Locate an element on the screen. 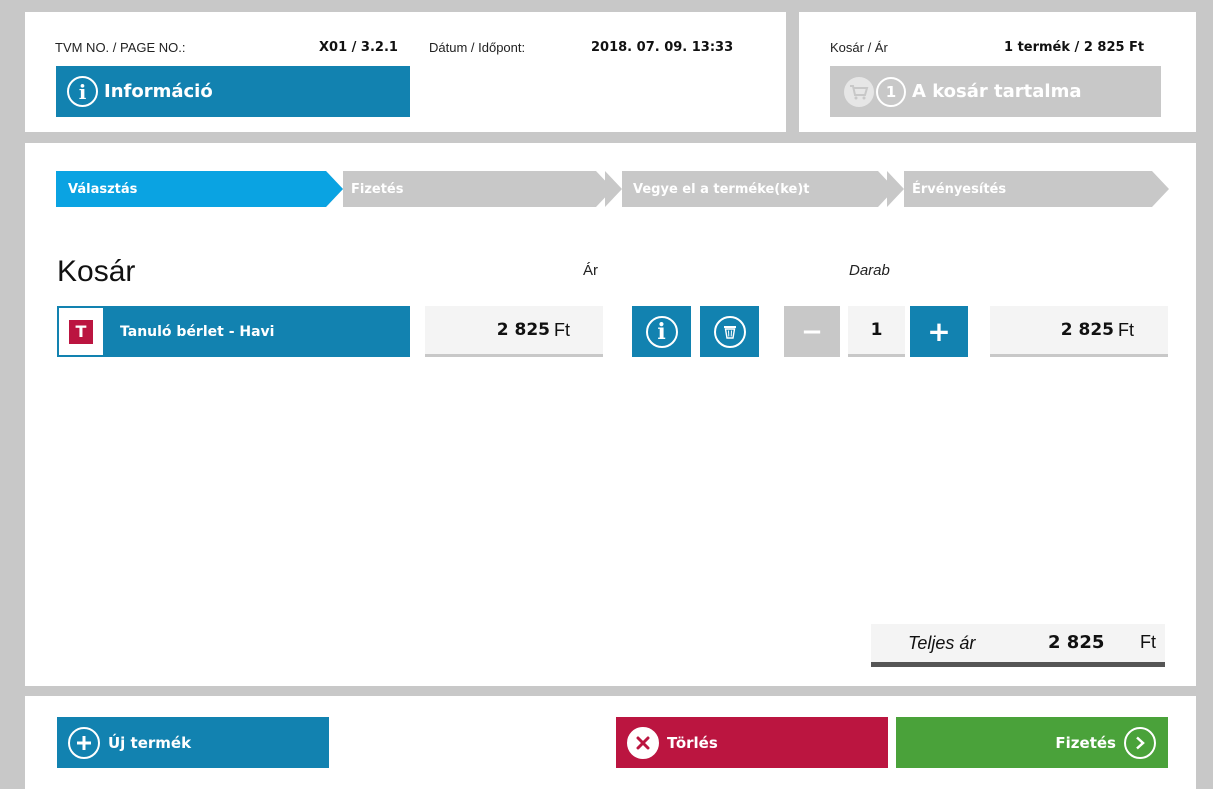 The height and width of the screenshot is (789, 1213). delete-label: Törlés is located at coordinates (692, 742).